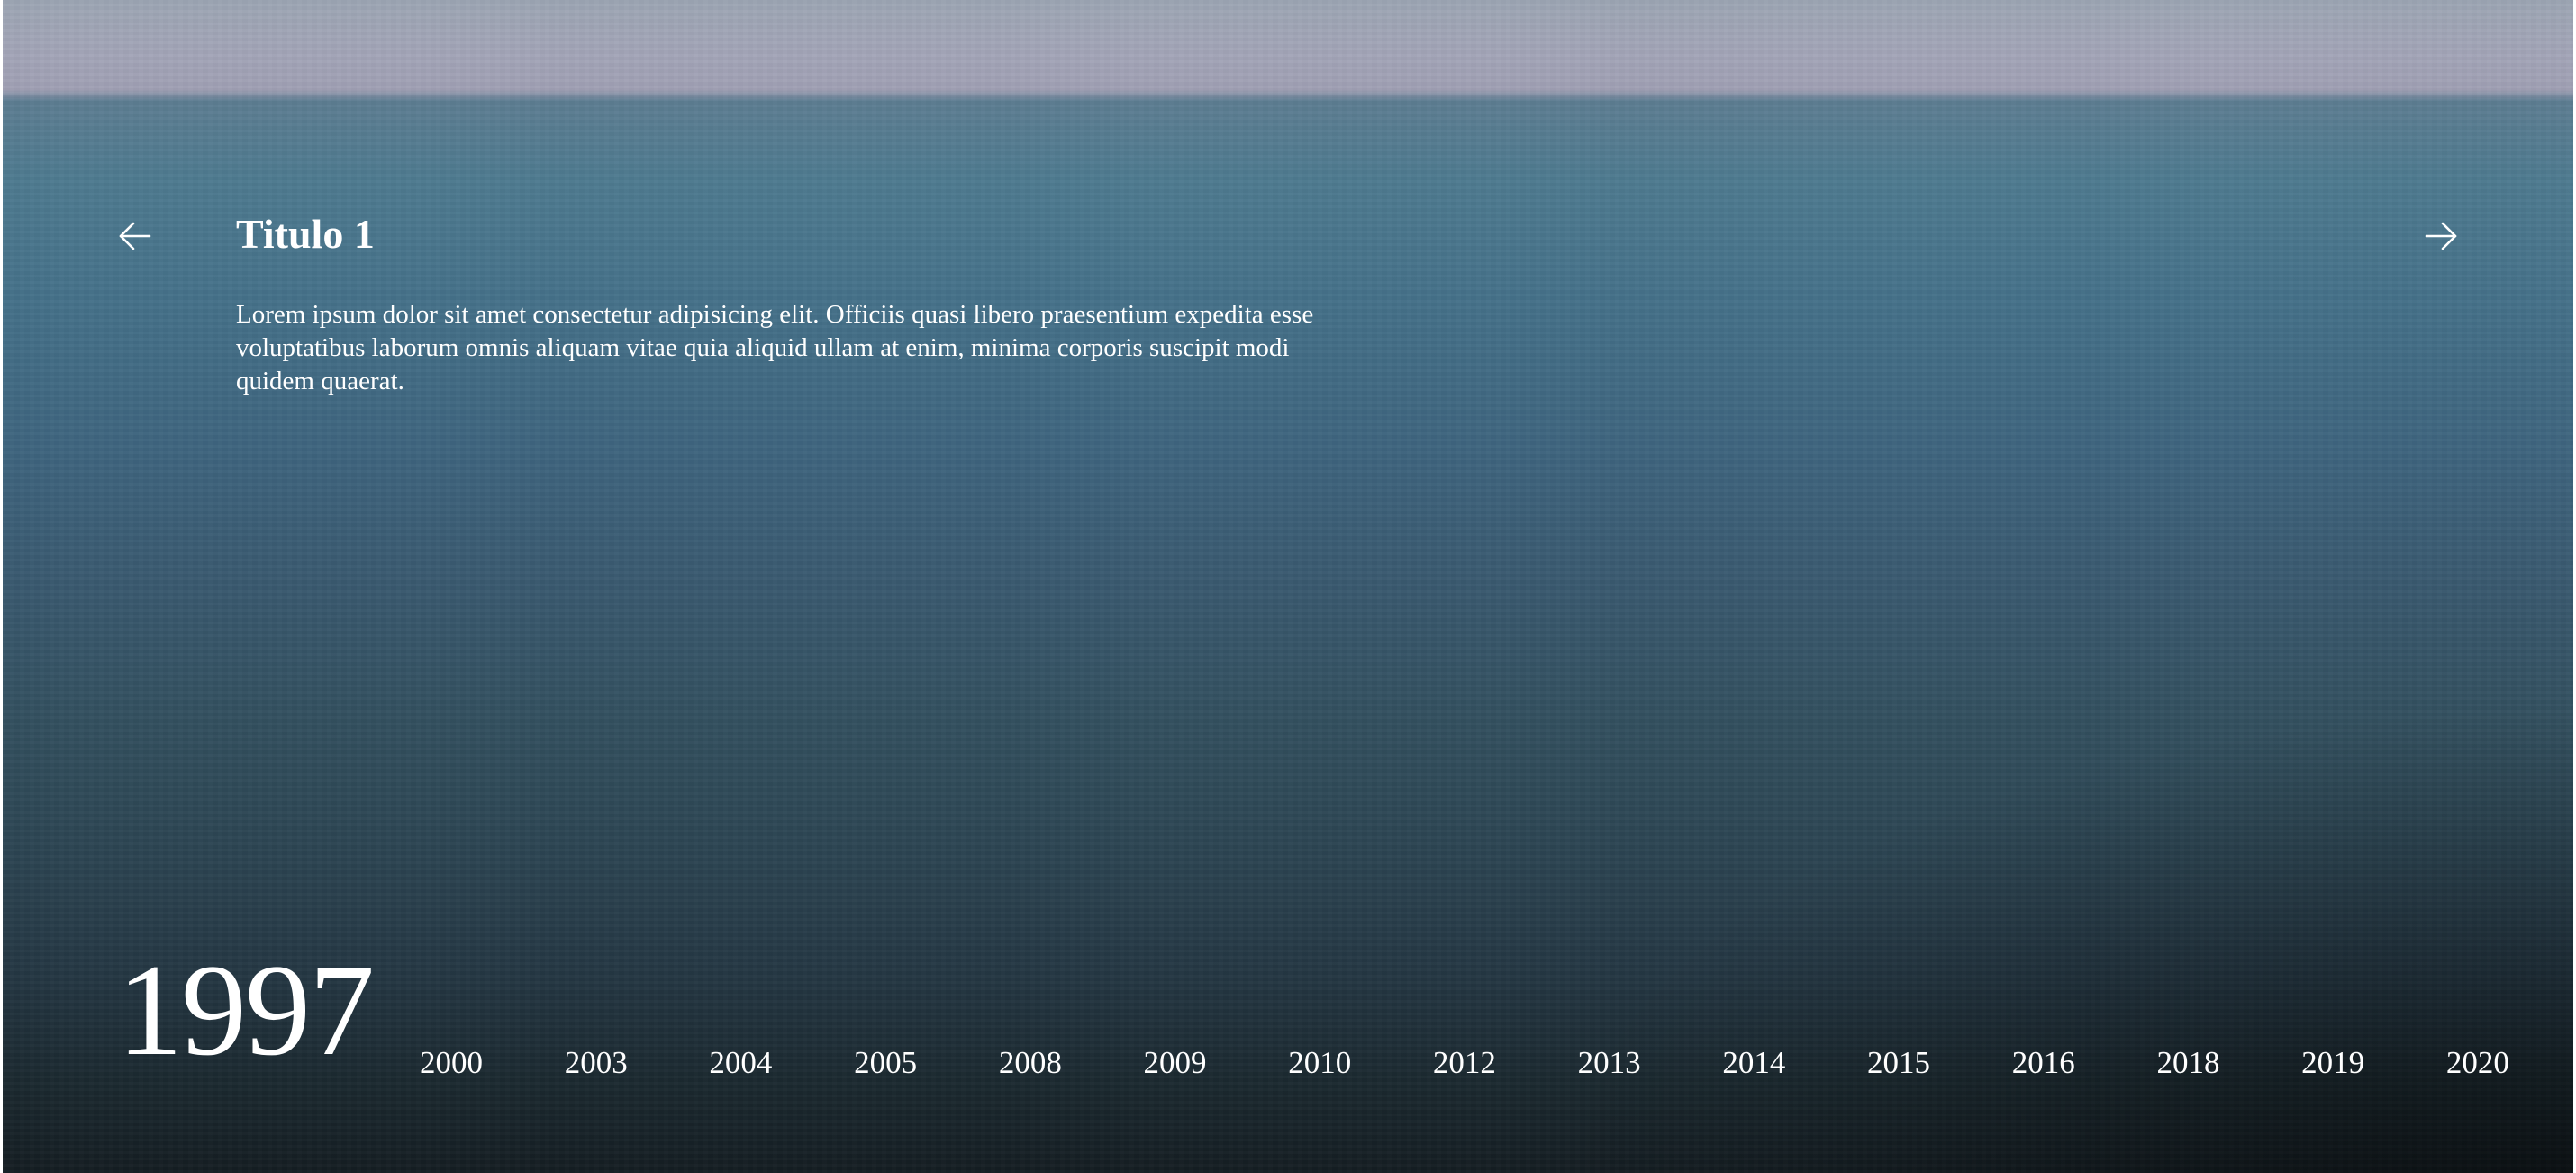  What do you see at coordinates (2332, 1062) in the screenshot?
I see `timeline-year: 2019` at bounding box center [2332, 1062].